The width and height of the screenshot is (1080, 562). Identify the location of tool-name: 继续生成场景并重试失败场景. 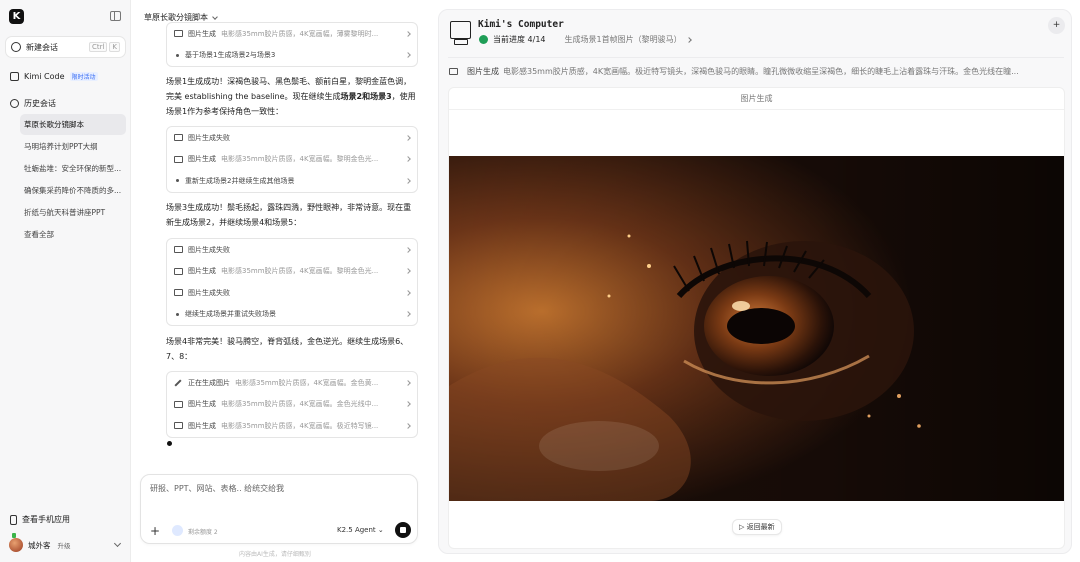
(230, 314).